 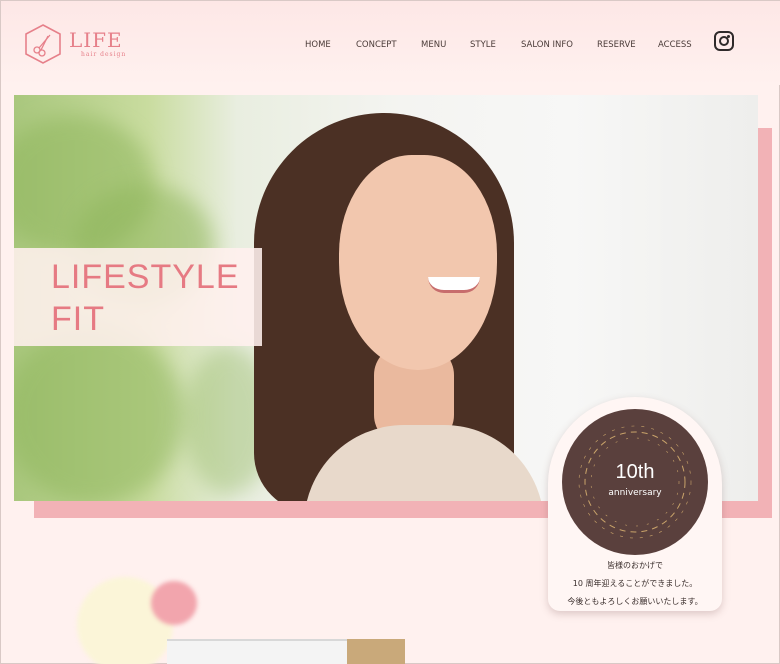 I want to click on salon-photo, so click(x=257, y=651).